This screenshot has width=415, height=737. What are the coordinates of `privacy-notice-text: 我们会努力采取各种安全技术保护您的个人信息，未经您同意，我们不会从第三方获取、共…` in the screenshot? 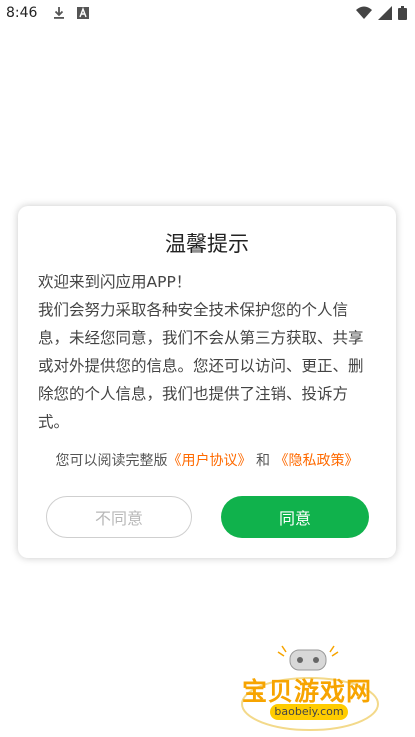 It's located at (201, 366).